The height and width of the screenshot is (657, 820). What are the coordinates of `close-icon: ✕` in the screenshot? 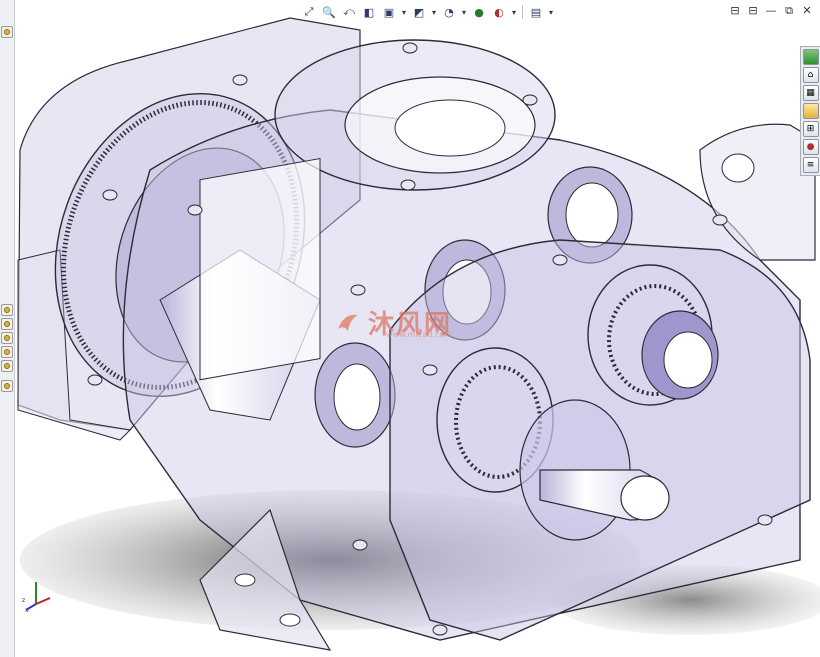 It's located at (807, 11).